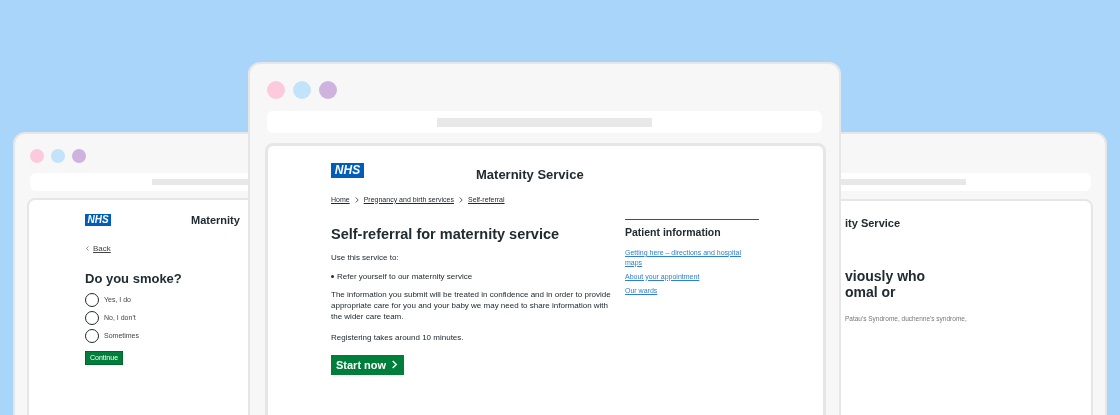 The image size is (1120, 415). I want to click on sidebar-title: Patient information, so click(673, 232).